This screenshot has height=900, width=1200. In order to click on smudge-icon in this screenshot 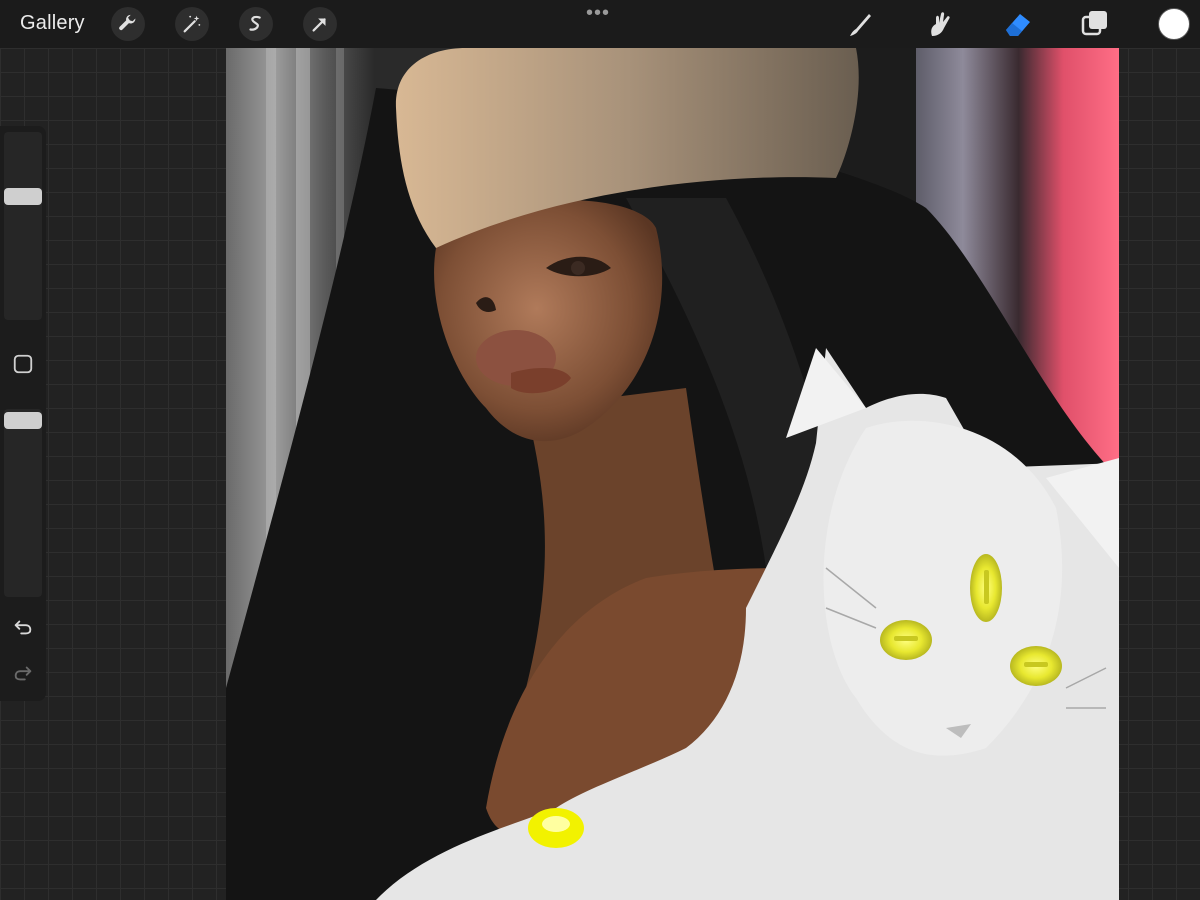, I will do `click(940, 24)`.